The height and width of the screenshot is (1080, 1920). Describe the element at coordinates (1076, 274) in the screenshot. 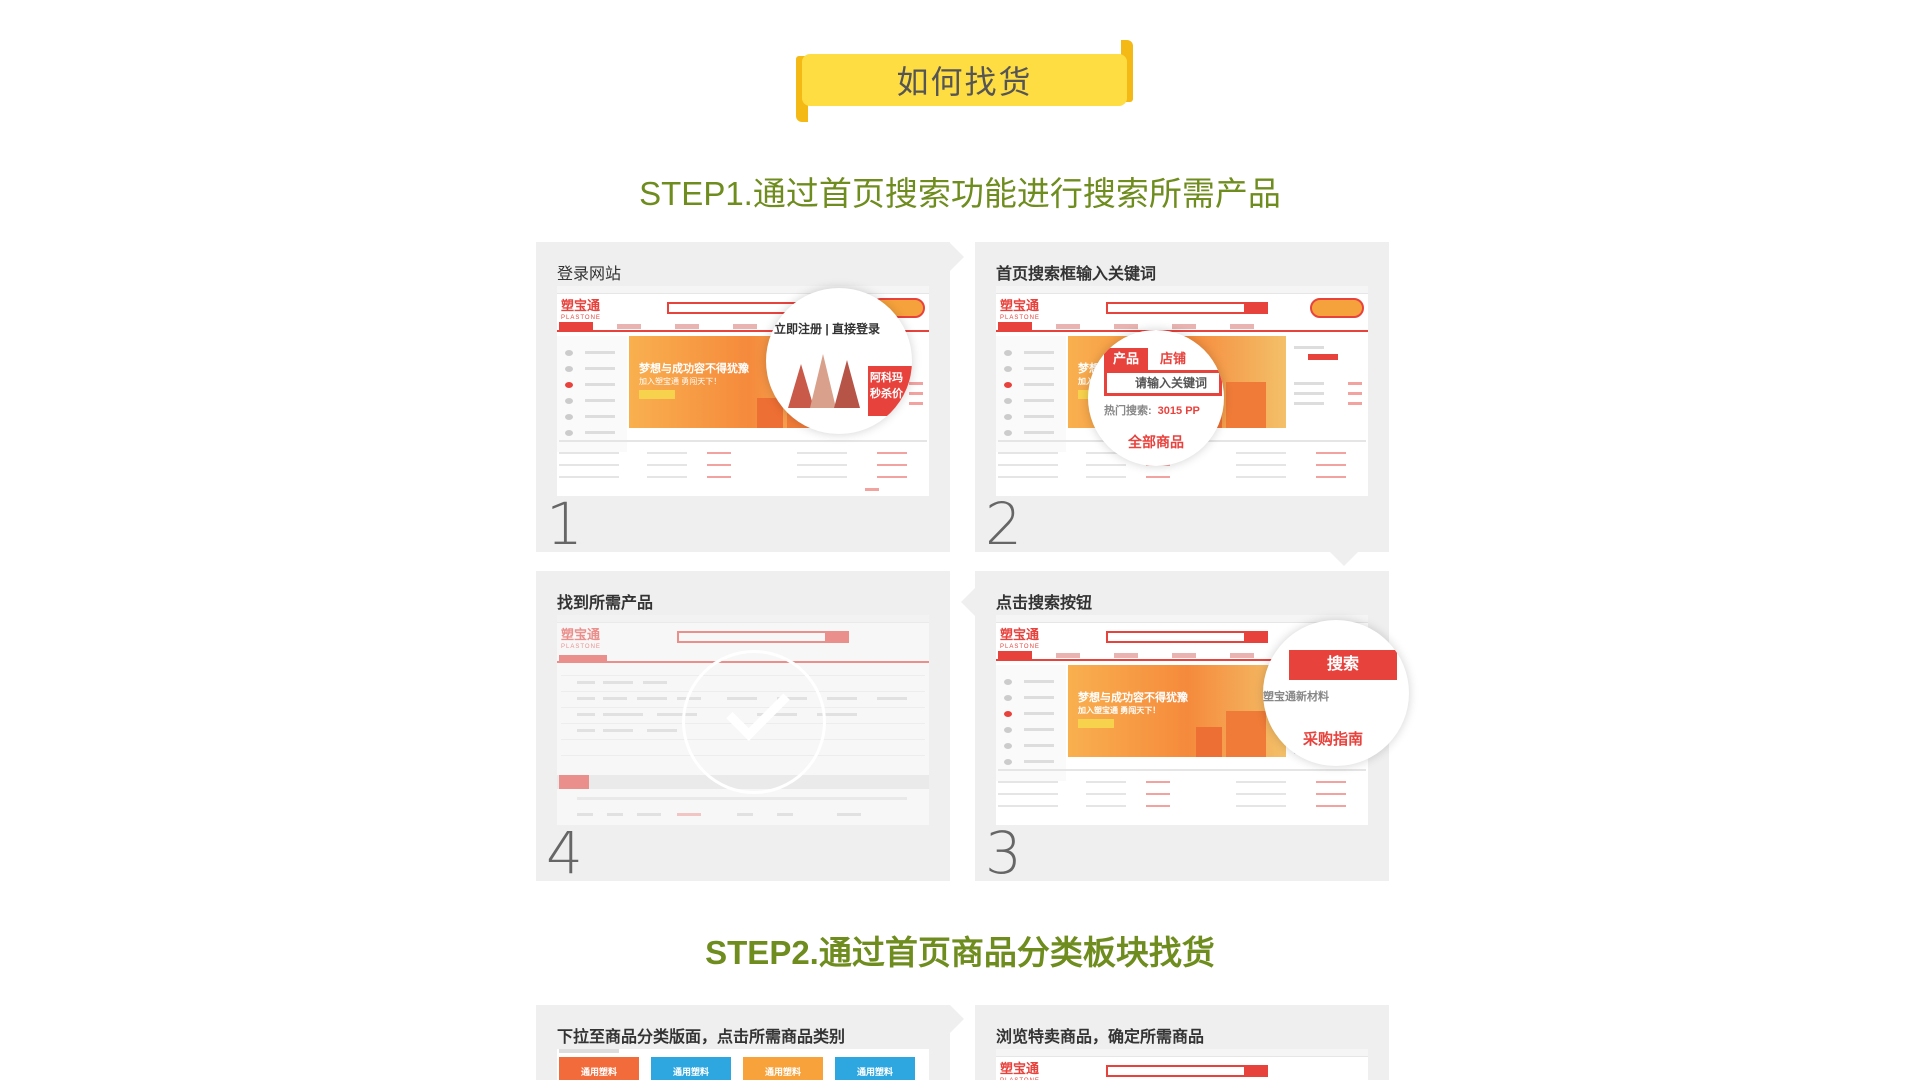

I see `card-caption: 首页搜索框输入关键词` at that location.